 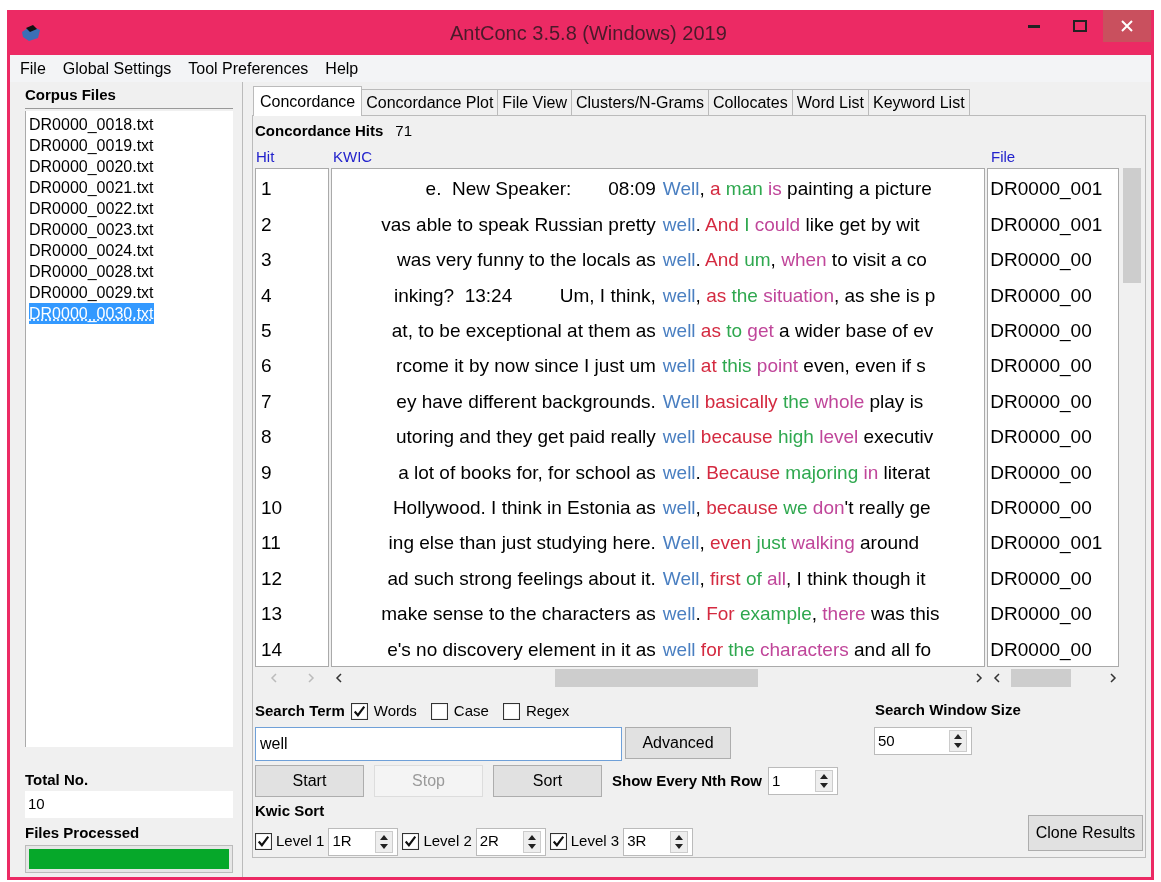 I want to click on checkbox-label: Words, so click(x=395, y=710).